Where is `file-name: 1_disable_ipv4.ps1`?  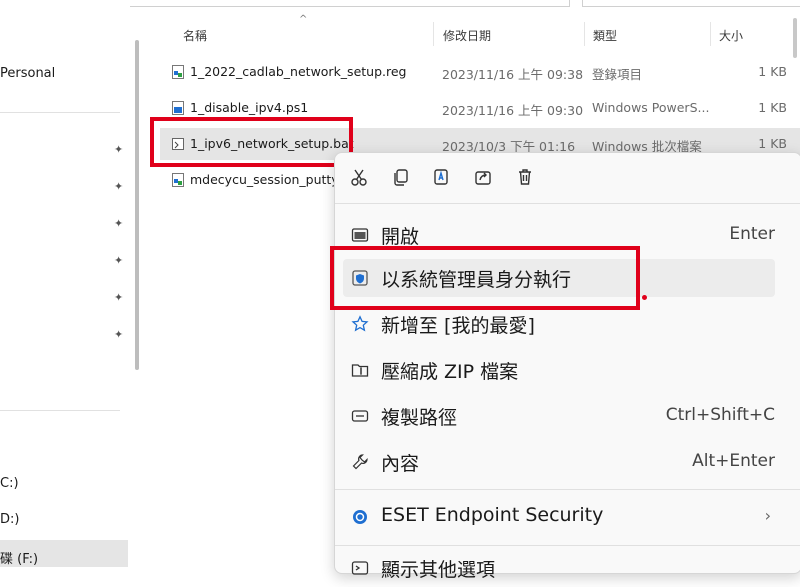
file-name: 1_disable_ipv4.ps1 is located at coordinates (249, 107).